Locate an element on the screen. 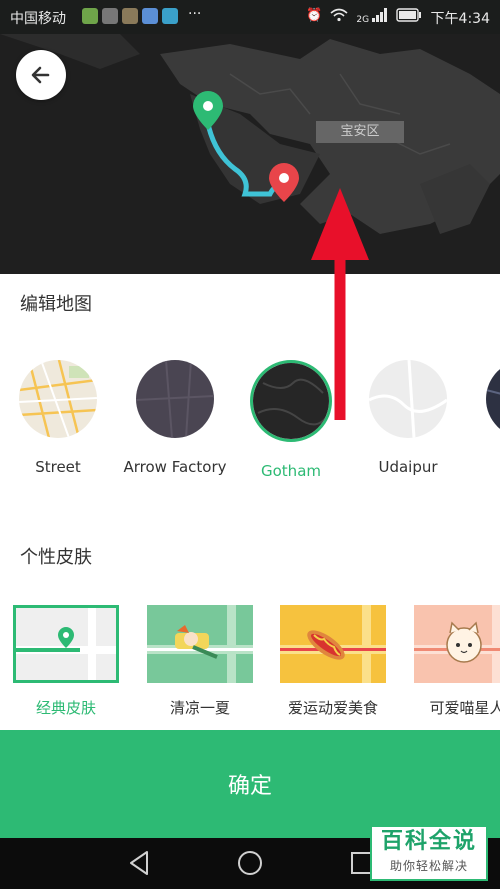 Image resolution: width=500 pixels, height=893 pixels. game-notification-icon is located at coordinates (130, 16).